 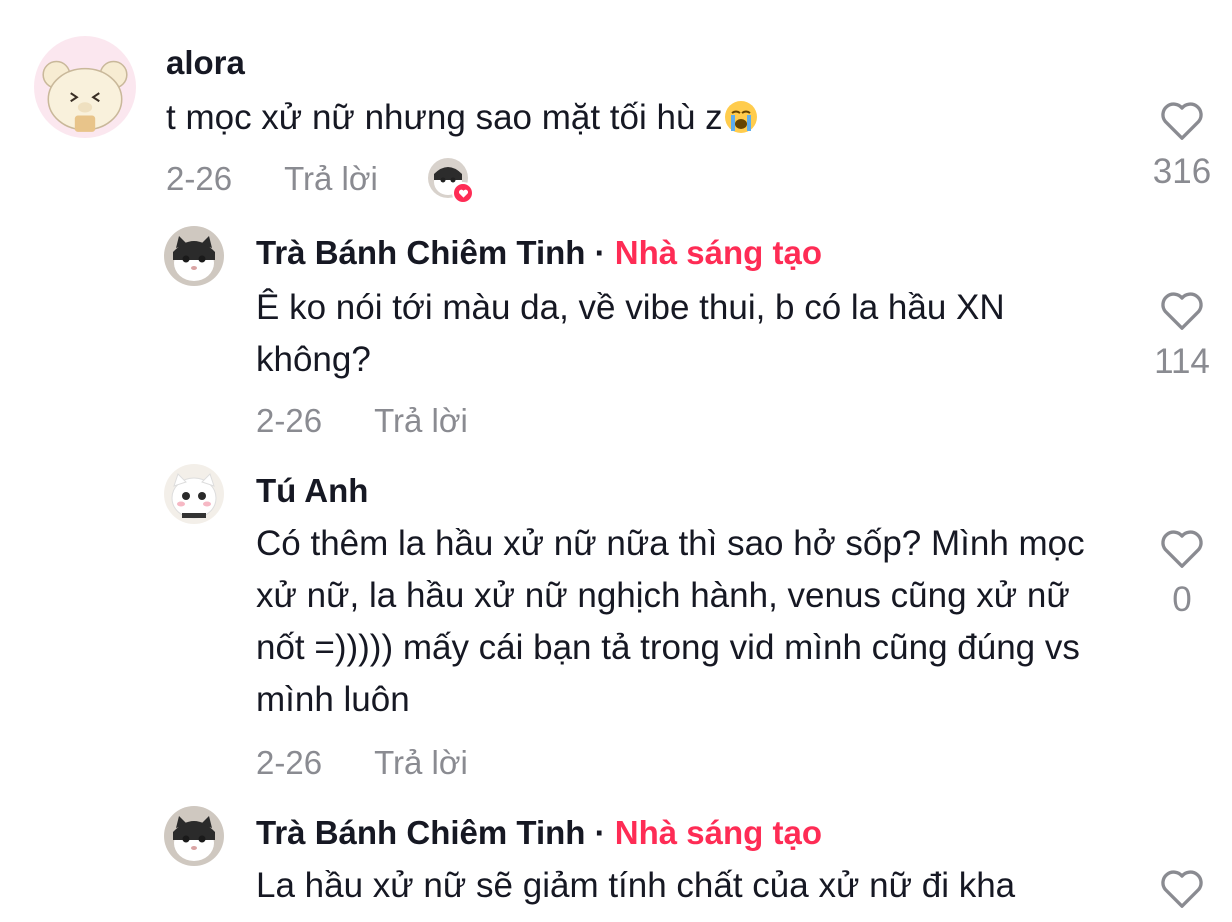 I want to click on like-button, so click(x=1182, y=895).